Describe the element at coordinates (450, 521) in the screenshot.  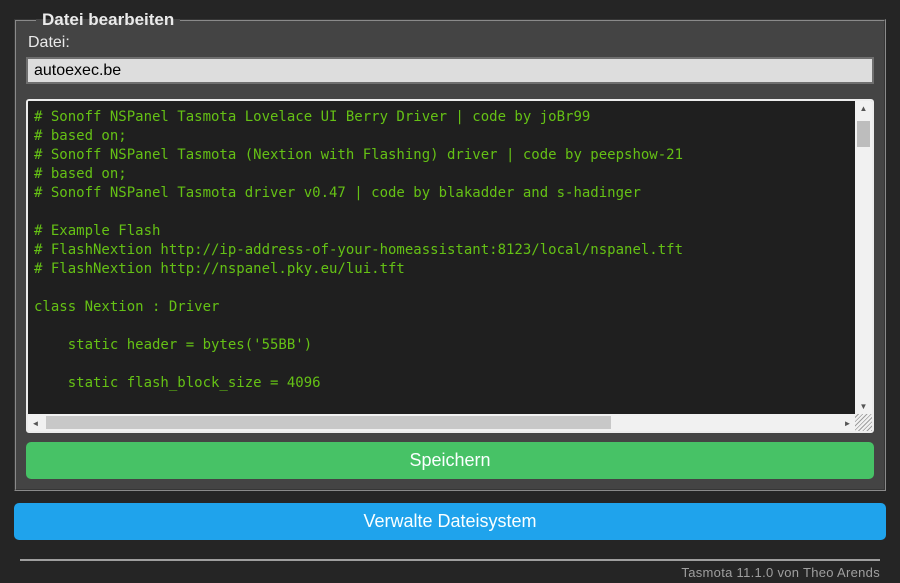
I see `manage-filesystem-button: Verwalte Dateisystem` at that location.